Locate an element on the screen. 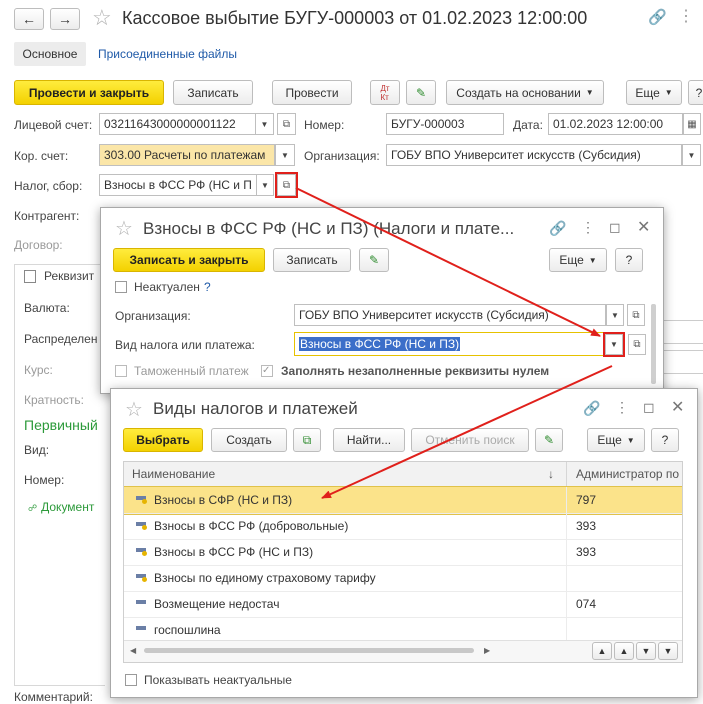  arrow-to-selected-row is located at coordinates (467, 432).